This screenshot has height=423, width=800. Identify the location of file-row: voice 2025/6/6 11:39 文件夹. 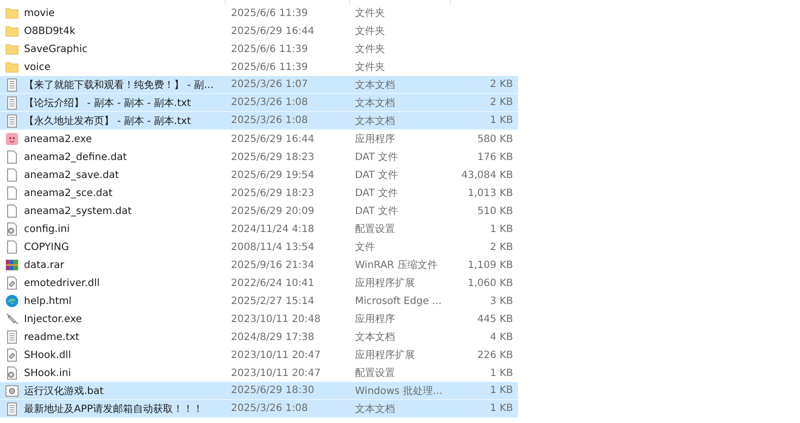
(259, 67).